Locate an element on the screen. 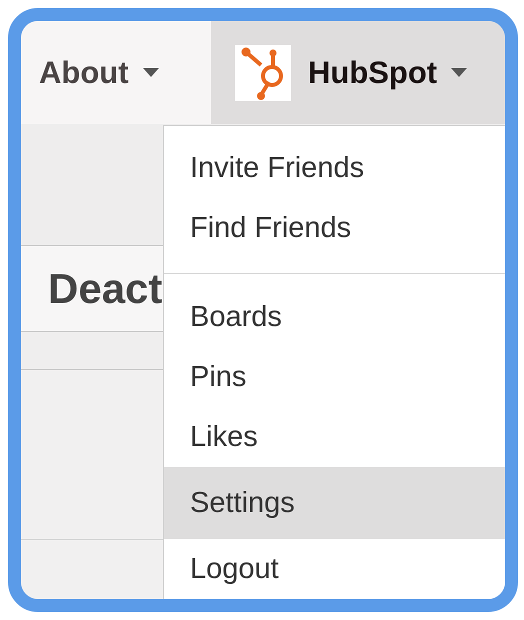  menu-item: Boards is located at coordinates (334, 318).